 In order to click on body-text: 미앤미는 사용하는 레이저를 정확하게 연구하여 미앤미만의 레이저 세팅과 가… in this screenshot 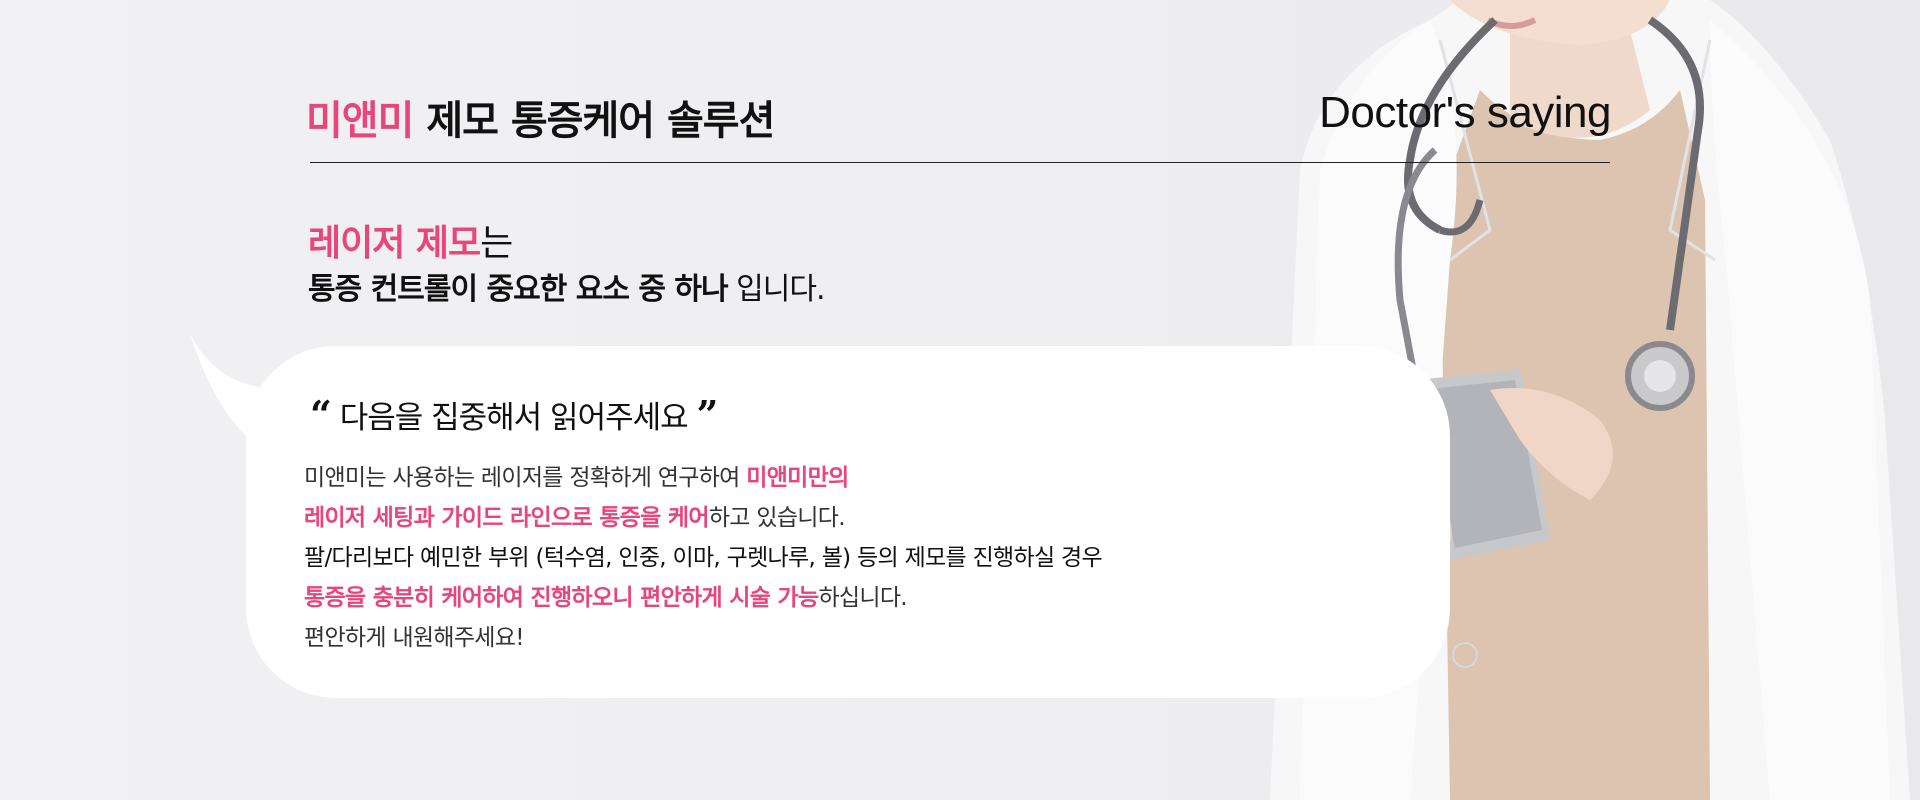, I will do `click(703, 558)`.